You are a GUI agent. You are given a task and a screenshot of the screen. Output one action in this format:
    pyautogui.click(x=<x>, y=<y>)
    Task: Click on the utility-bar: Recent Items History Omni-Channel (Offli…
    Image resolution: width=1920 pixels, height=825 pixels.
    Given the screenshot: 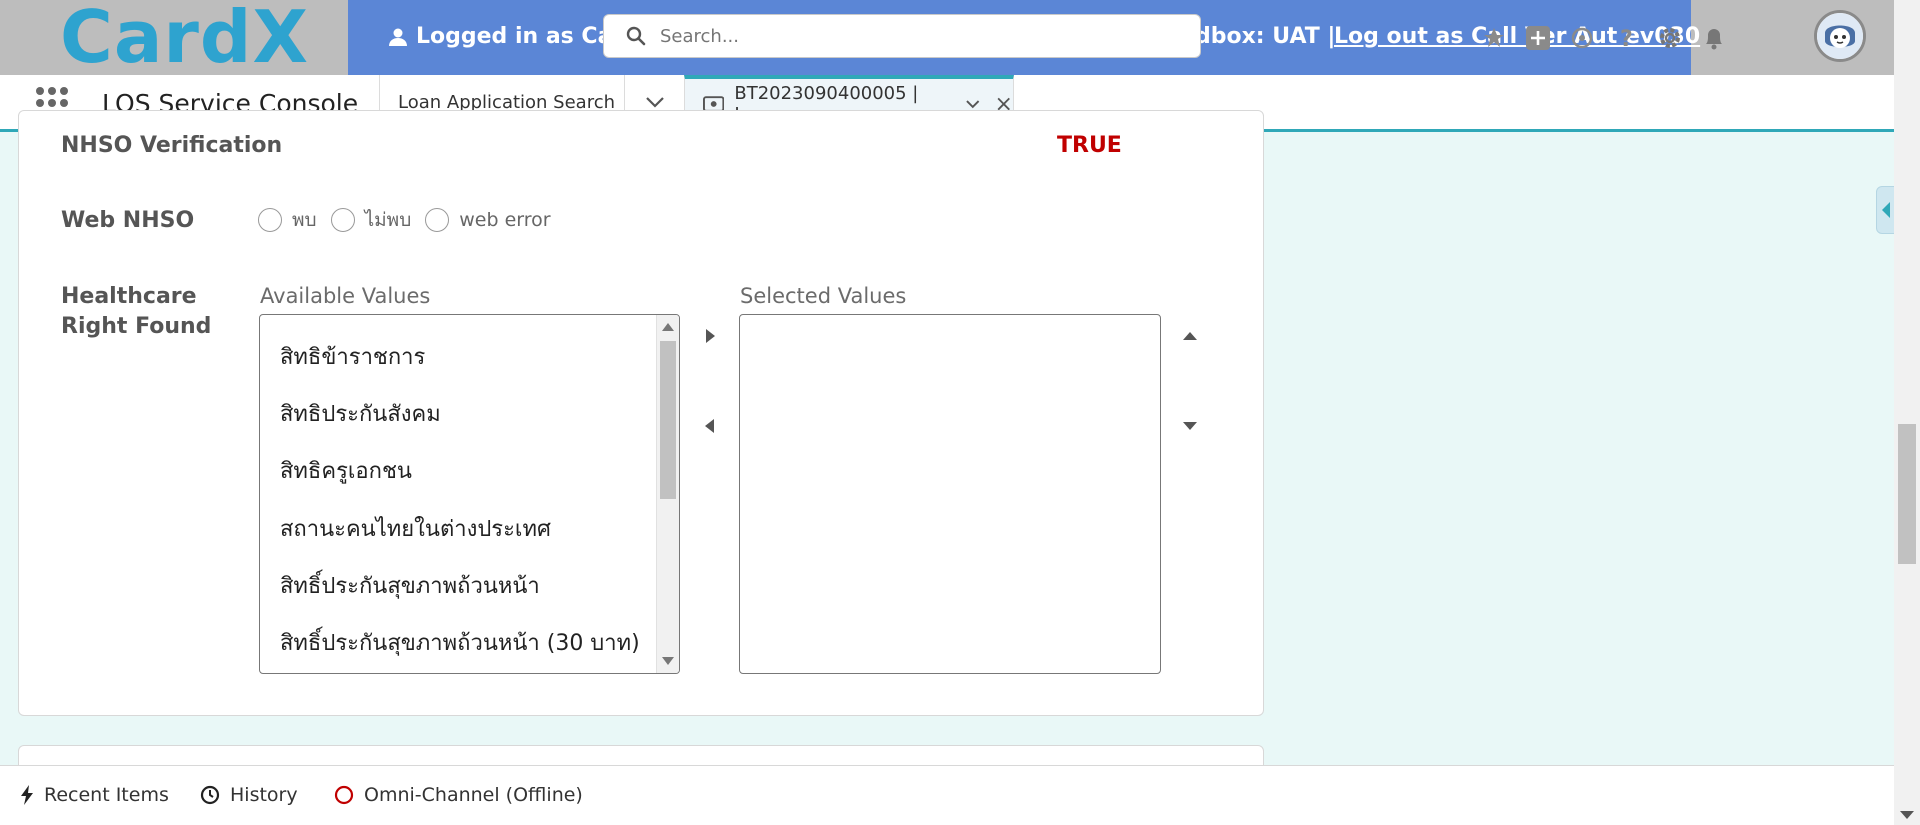 What is the action you would take?
    pyautogui.click(x=947, y=795)
    